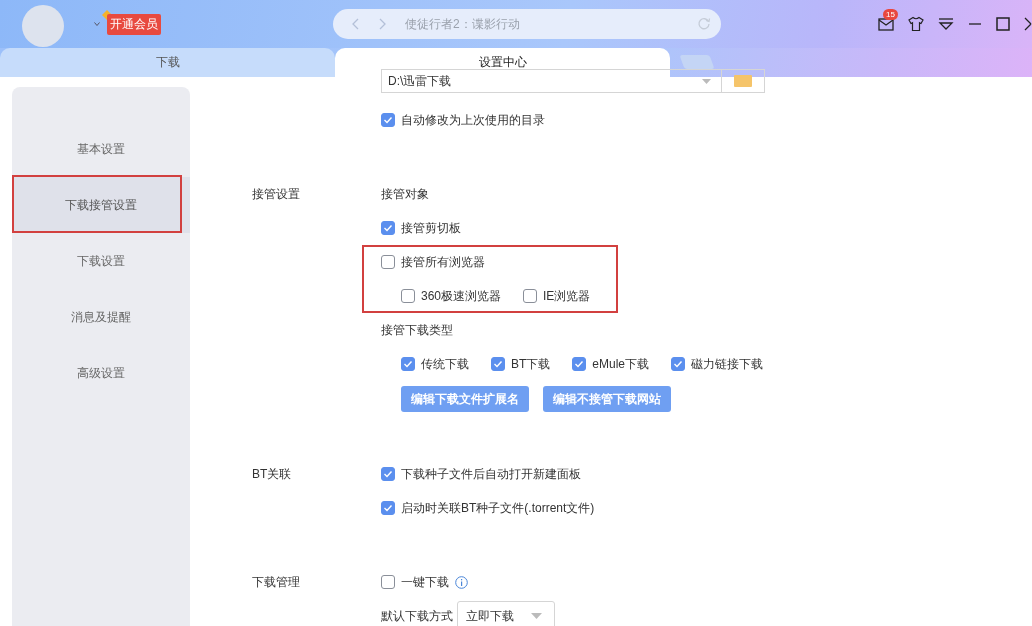 The height and width of the screenshot is (626, 1032). What do you see at coordinates (97, 24) in the screenshot?
I see `caret-icon` at bounding box center [97, 24].